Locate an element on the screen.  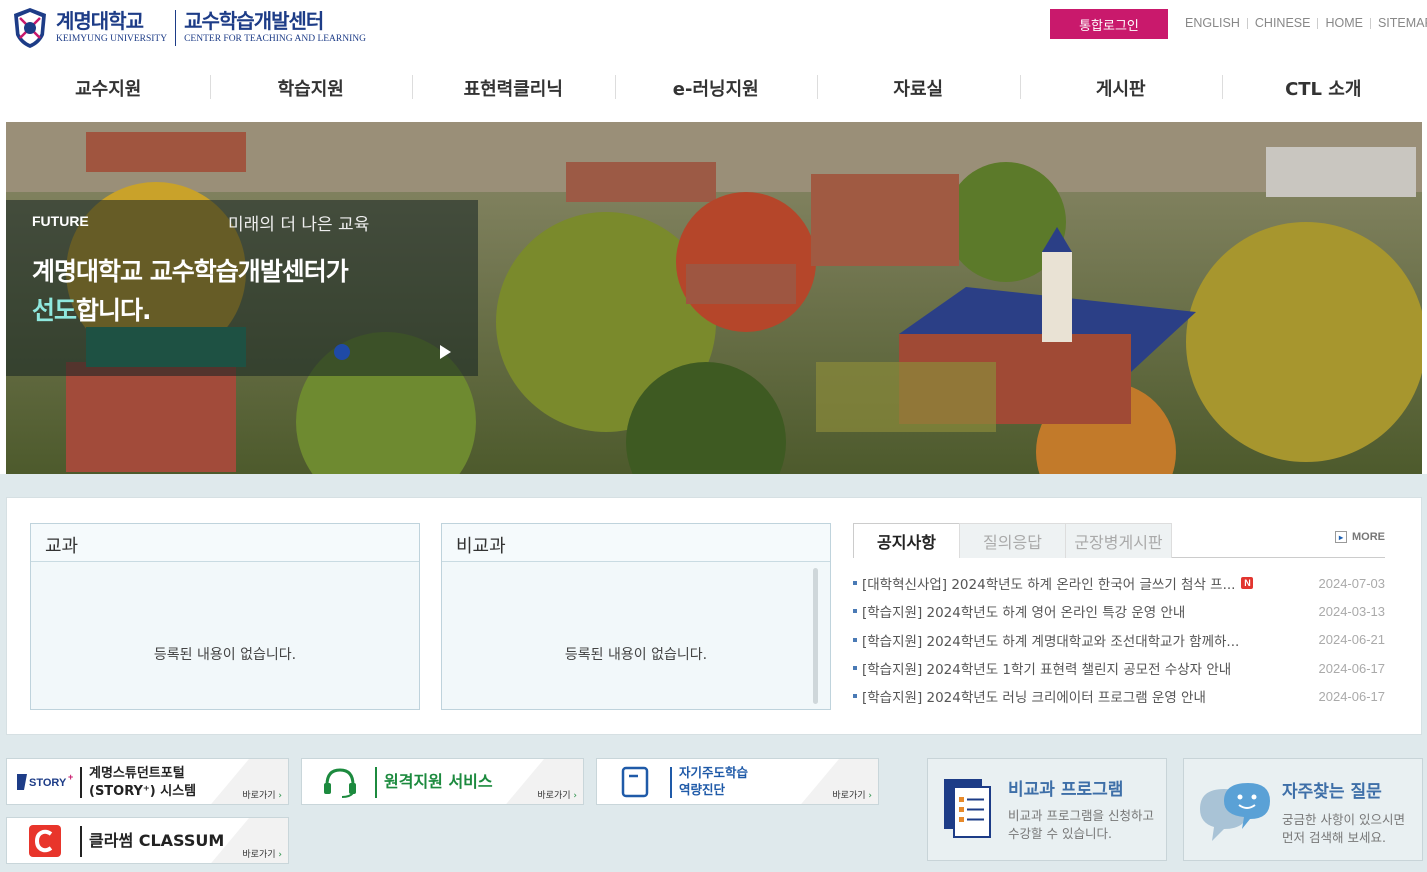
remote-support-link: 원격지원 서비스 바로가기 › is located at coordinates (442, 781).